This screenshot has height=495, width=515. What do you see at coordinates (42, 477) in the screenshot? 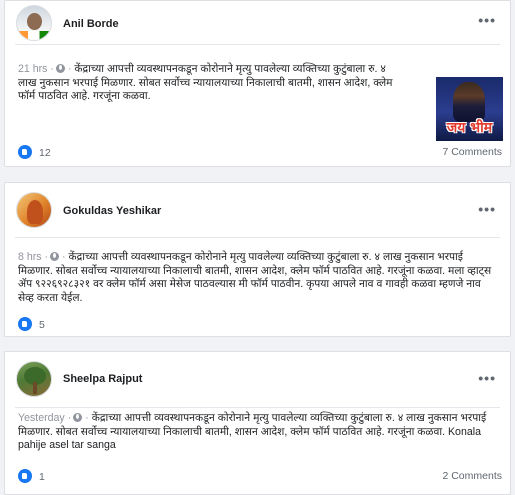
I see `like-count: 1` at bounding box center [42, 477].